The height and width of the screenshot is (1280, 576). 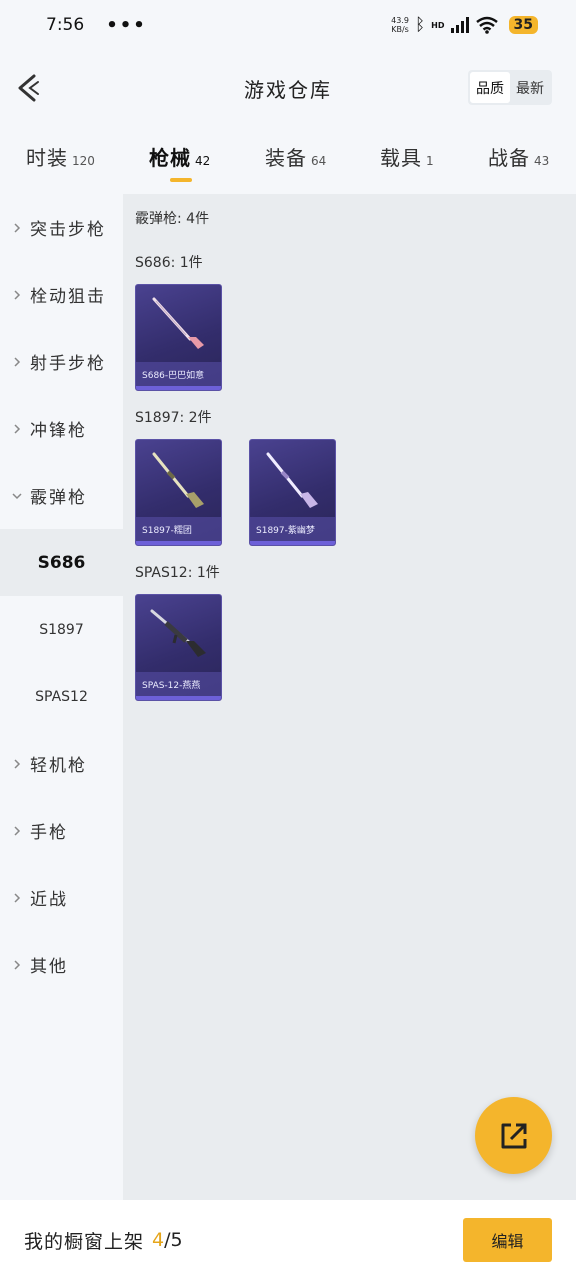 I want to click on sidebar-item-label: 射手步枪, so click(x=68, y=364).